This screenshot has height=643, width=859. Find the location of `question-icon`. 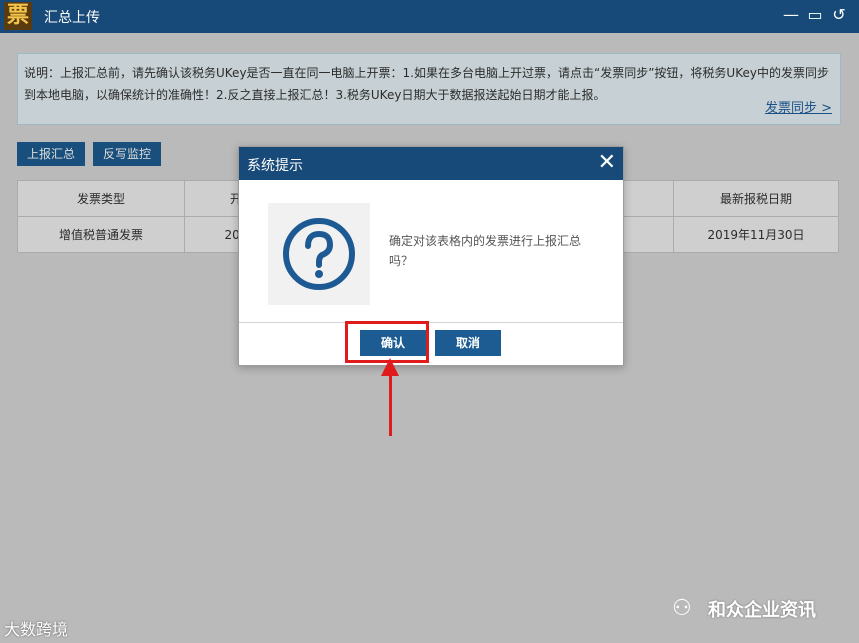

question-icon is located at coordinates (319, 254).